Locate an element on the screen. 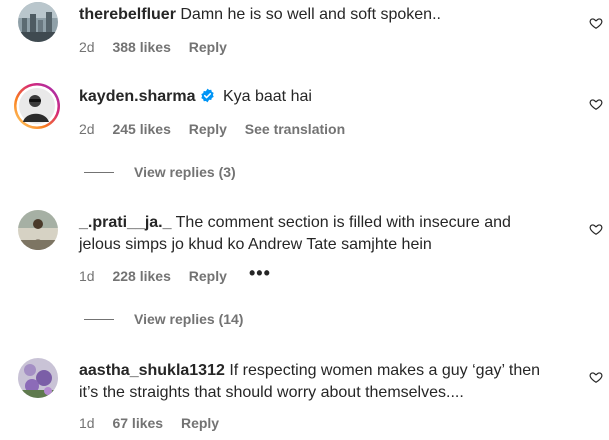  comment-meta: 2d 245 likes Reply See translation is located at coordinates (219, 129).